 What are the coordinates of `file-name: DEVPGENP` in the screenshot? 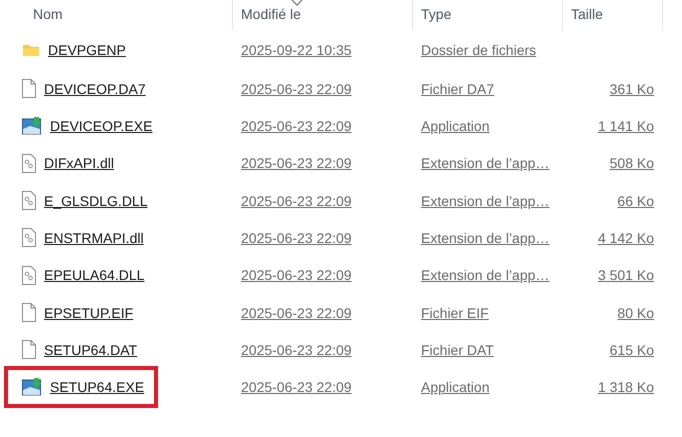 It's located at (87, 50).